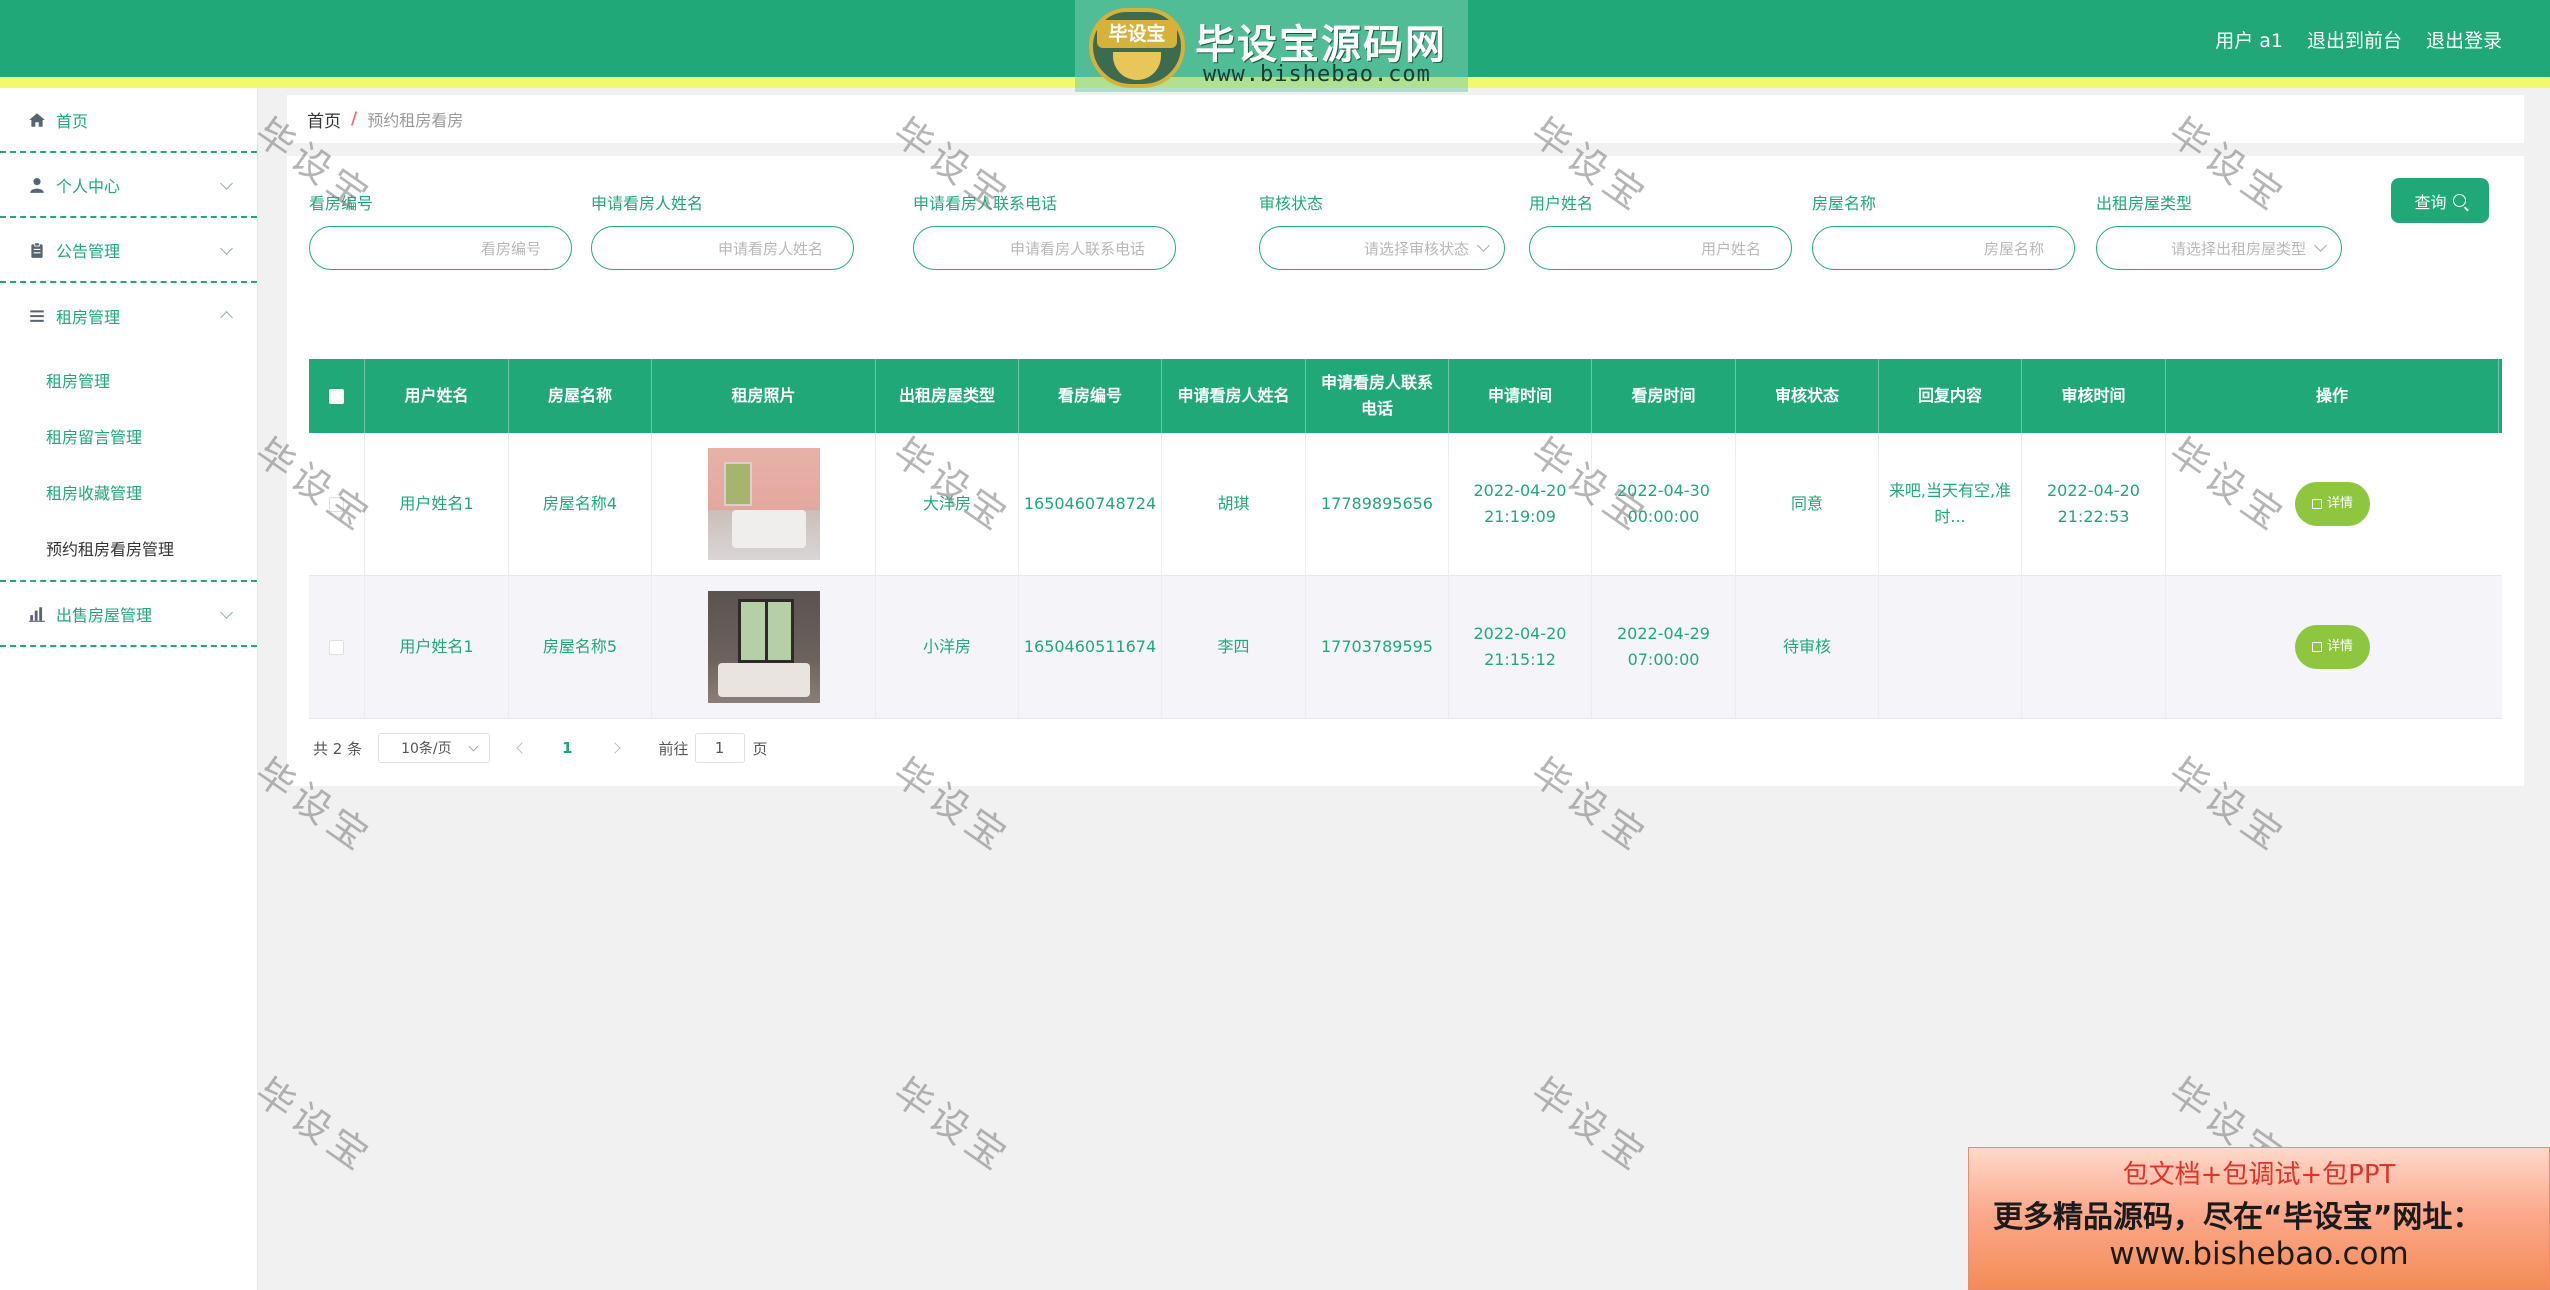 This screenshot has width=2550, height=1290. I want to click on site-logo: 毕设宝 毕设宝源码网 www.bishebao.com, so click(1271, 46).